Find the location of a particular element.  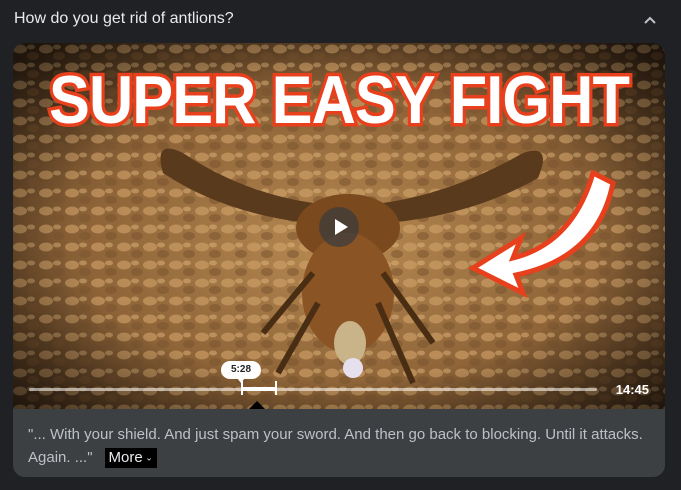

chevron-up-icon is located at coordinates (650, 20).